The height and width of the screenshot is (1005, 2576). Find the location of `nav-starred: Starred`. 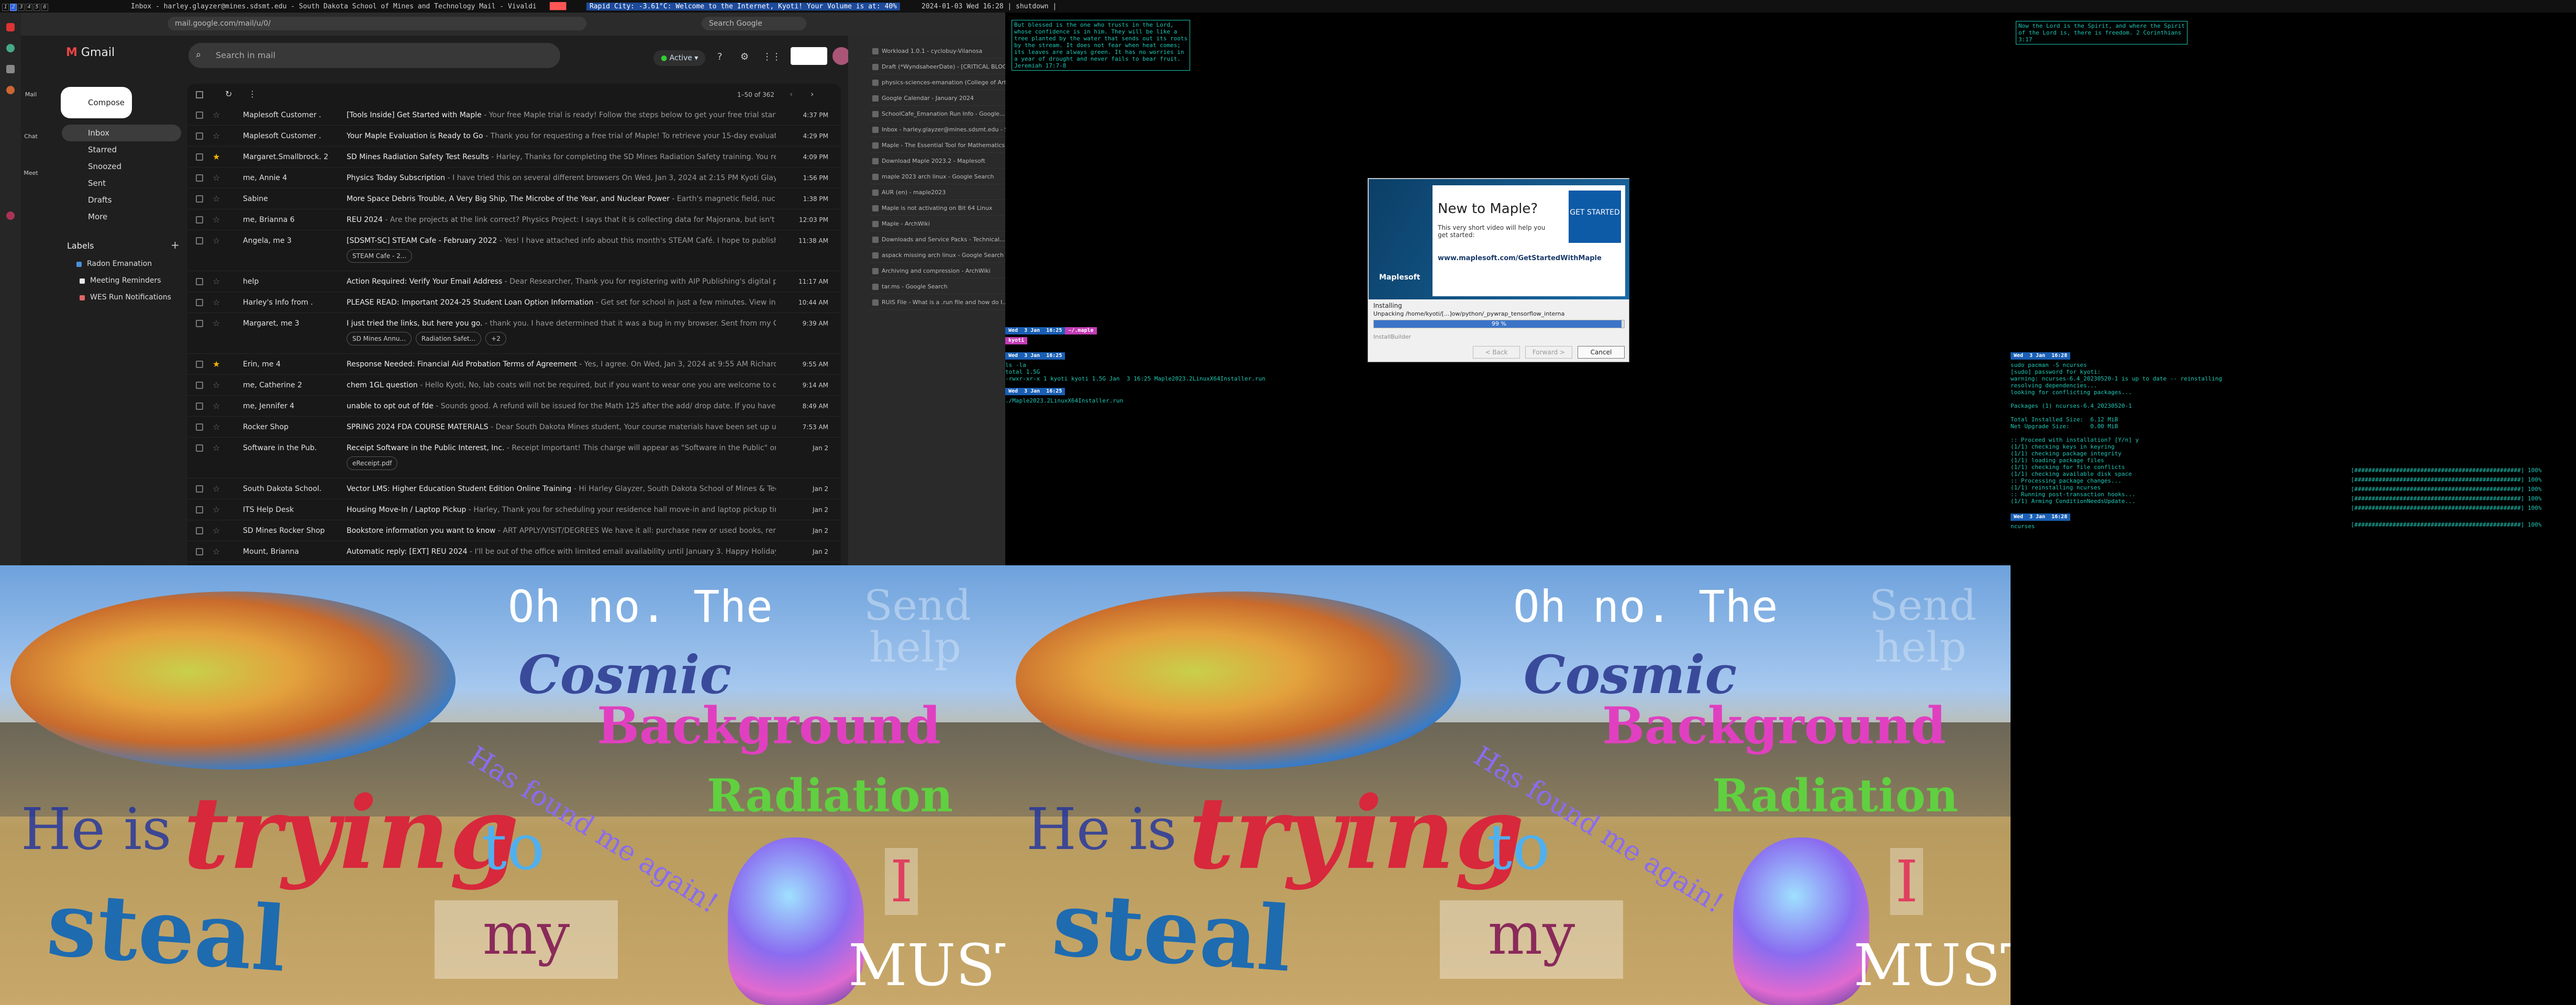

nav-starred: Starred is located at coordinates (121, 149).